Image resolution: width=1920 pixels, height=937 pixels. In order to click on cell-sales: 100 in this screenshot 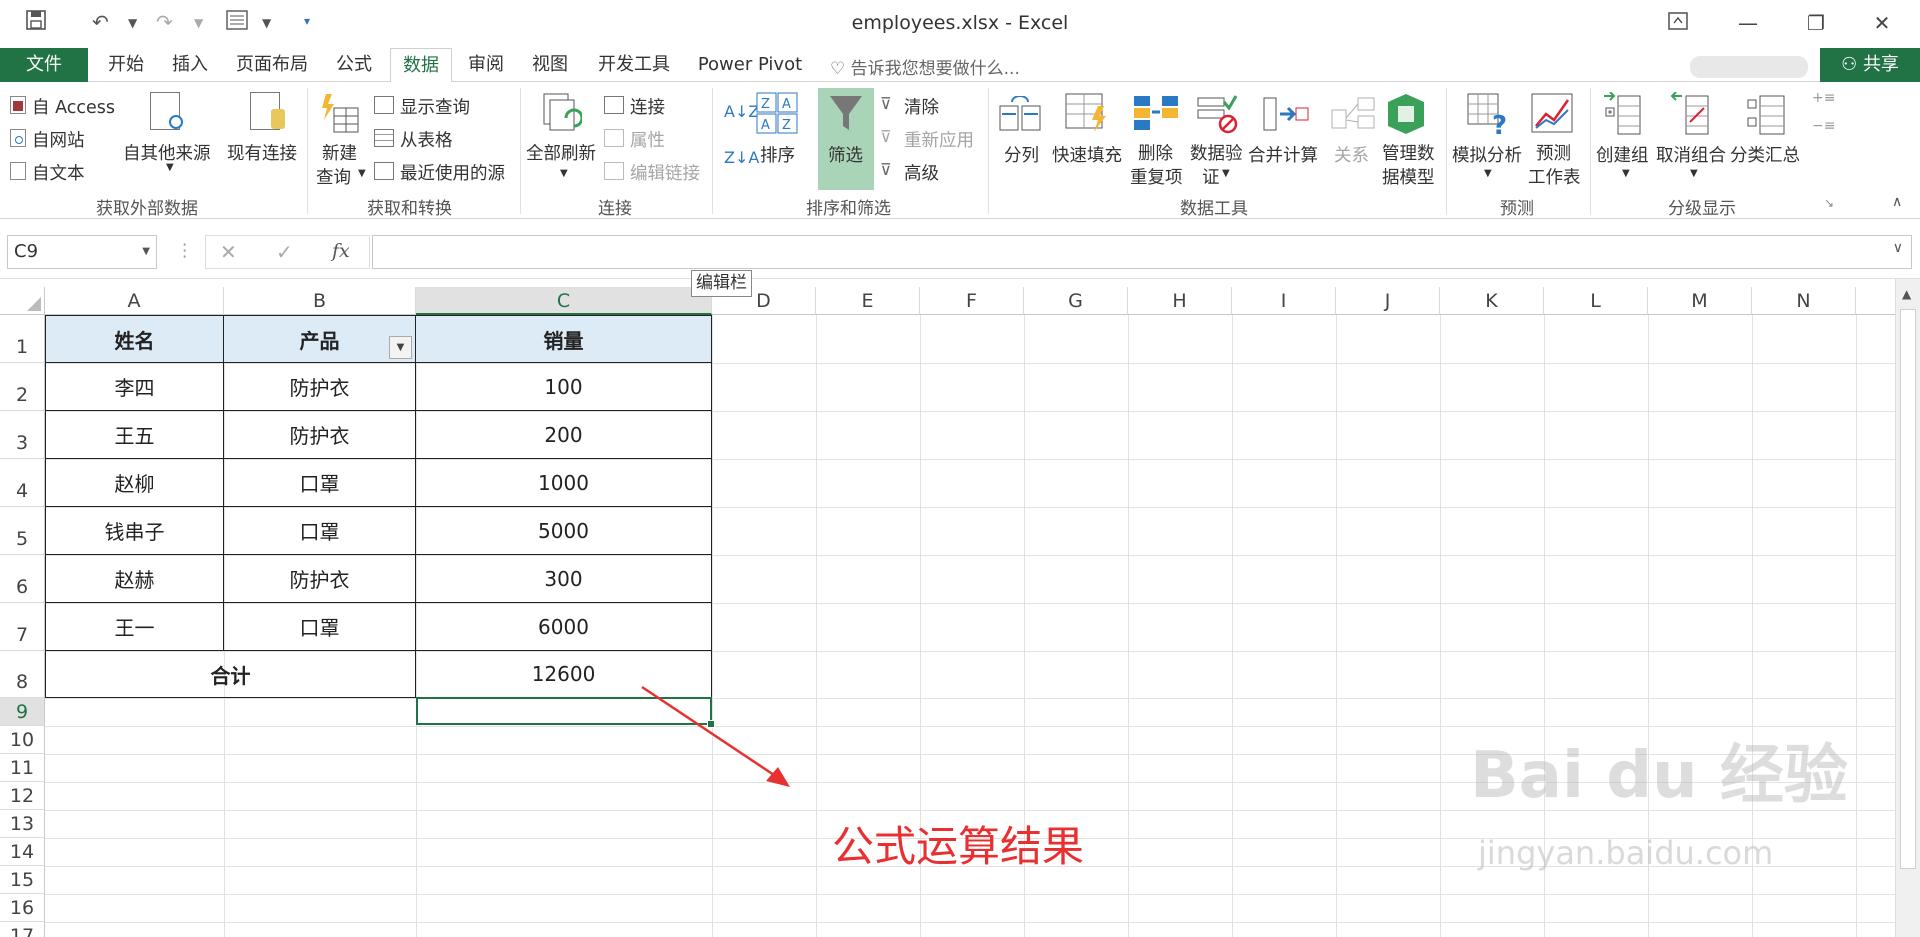, I will do `click(563, 387)`.